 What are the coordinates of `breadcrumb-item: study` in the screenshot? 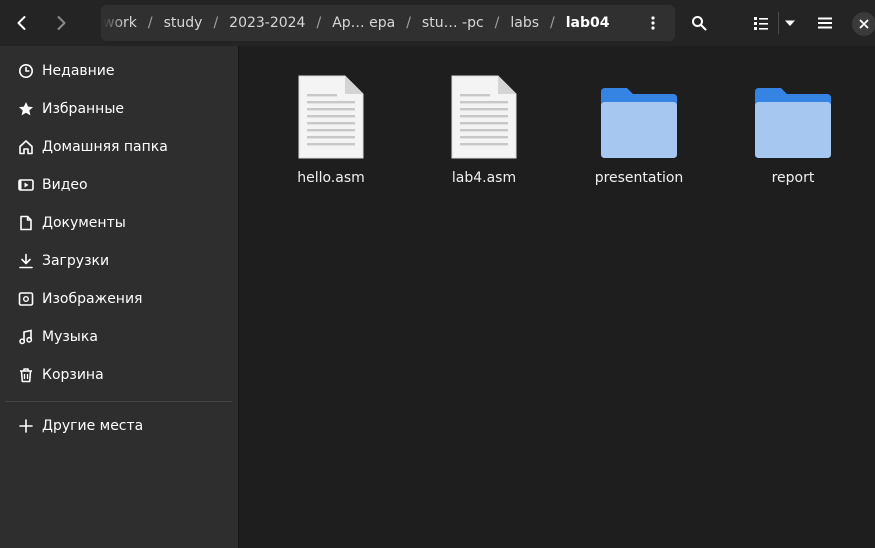 It's located at (183, 23).